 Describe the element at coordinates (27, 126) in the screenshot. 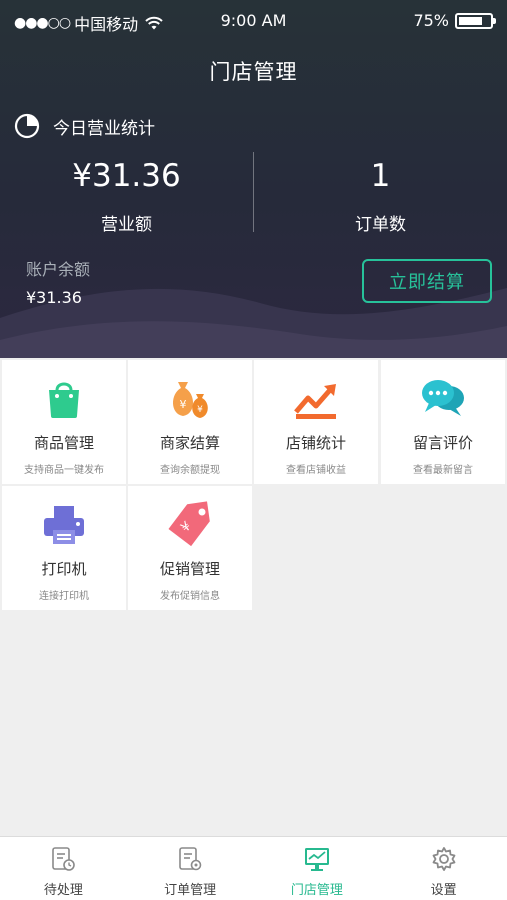

I see `pie-chart-icon` at that location.